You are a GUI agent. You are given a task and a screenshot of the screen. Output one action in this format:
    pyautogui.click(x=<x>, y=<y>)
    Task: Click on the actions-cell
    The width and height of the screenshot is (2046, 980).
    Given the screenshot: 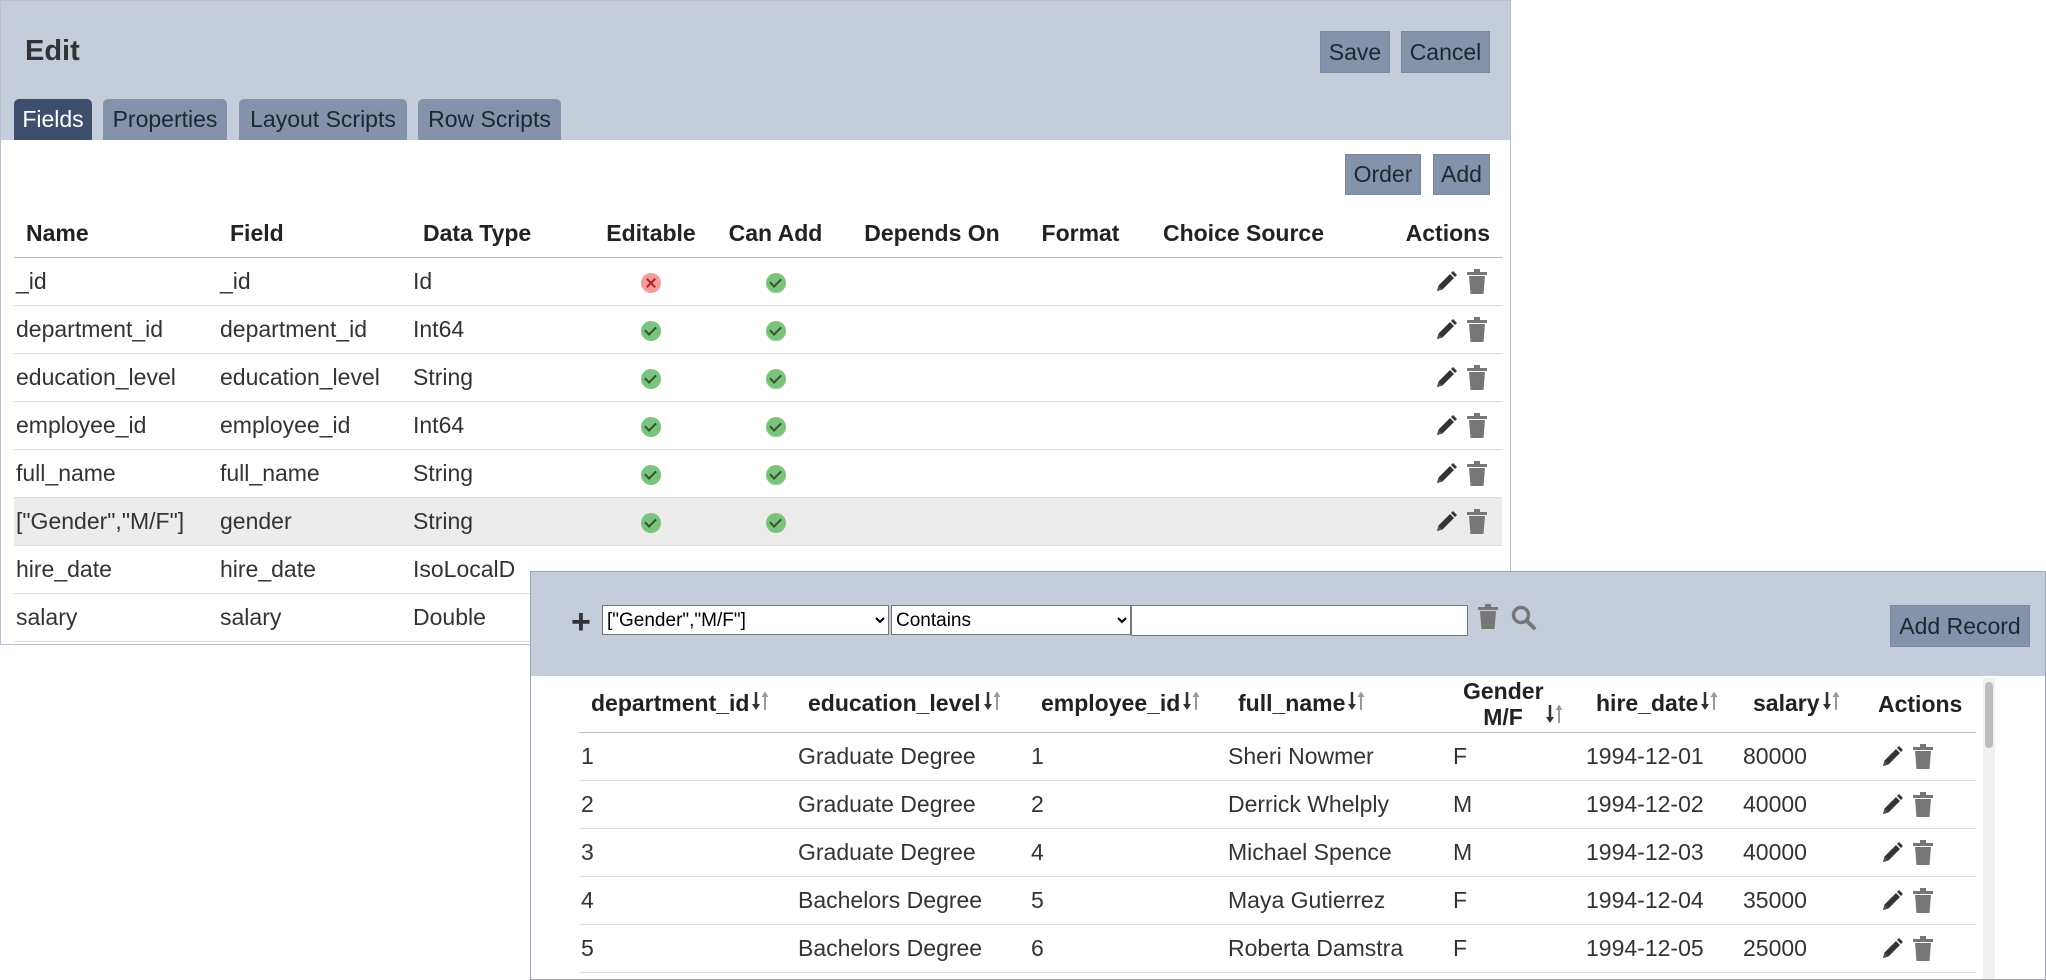 What is the action you would take?
    pyautogui.click(x=1425, y=473)
    